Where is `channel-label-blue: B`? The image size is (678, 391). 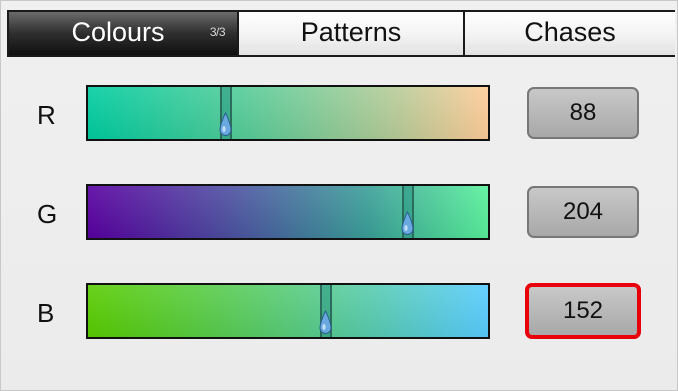 channel-label-blue: B is located at coordinates (46, 313).